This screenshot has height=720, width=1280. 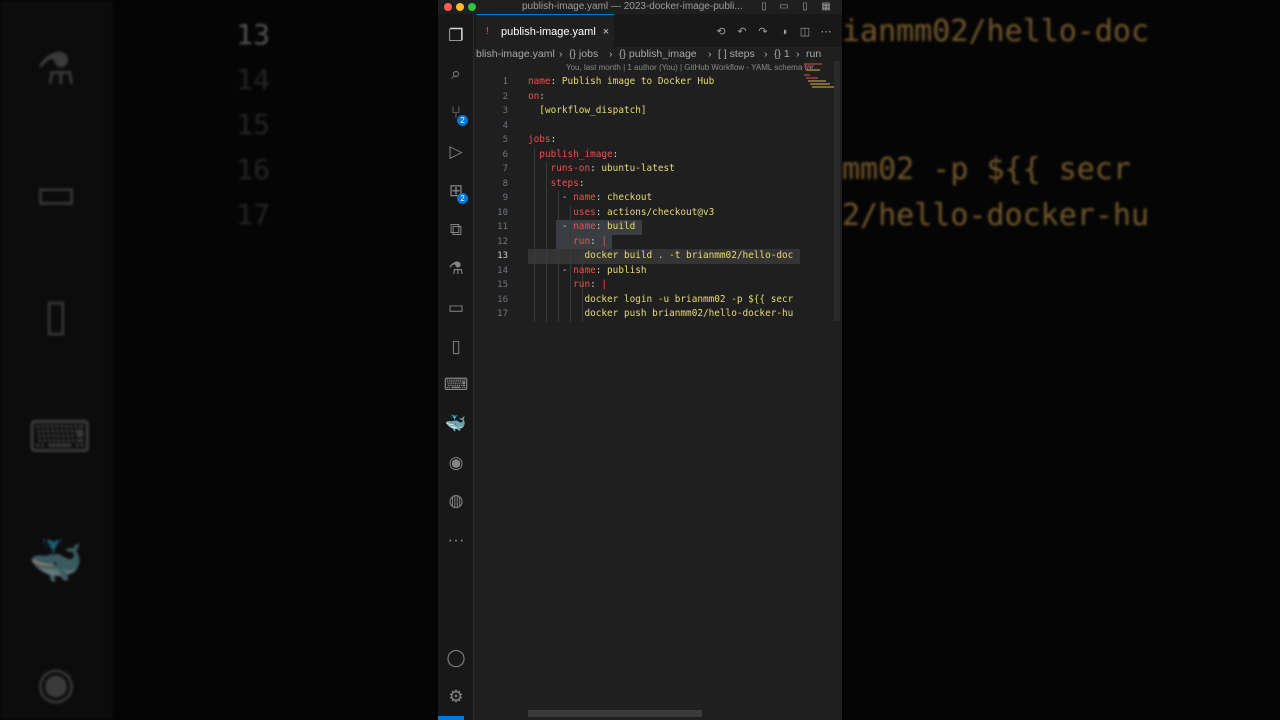 I want to click on background-code-line: mm02 -p ${{ secr, so click(x=986, y=169).